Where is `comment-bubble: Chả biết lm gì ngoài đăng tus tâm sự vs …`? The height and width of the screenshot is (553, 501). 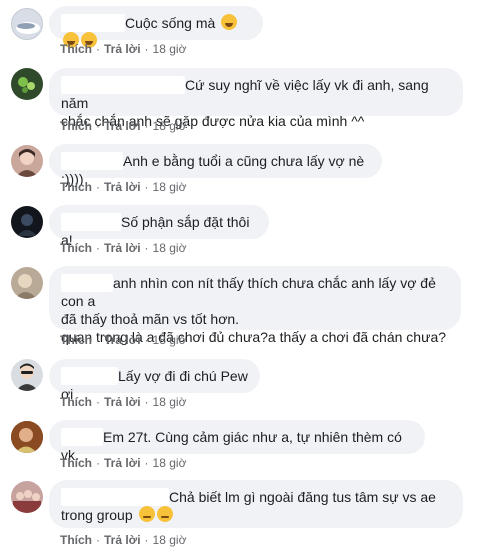
comment-bubble: Chả biết lm gì ngoài đăng tus tâm sự vs … is located at coordinates (256, 504).